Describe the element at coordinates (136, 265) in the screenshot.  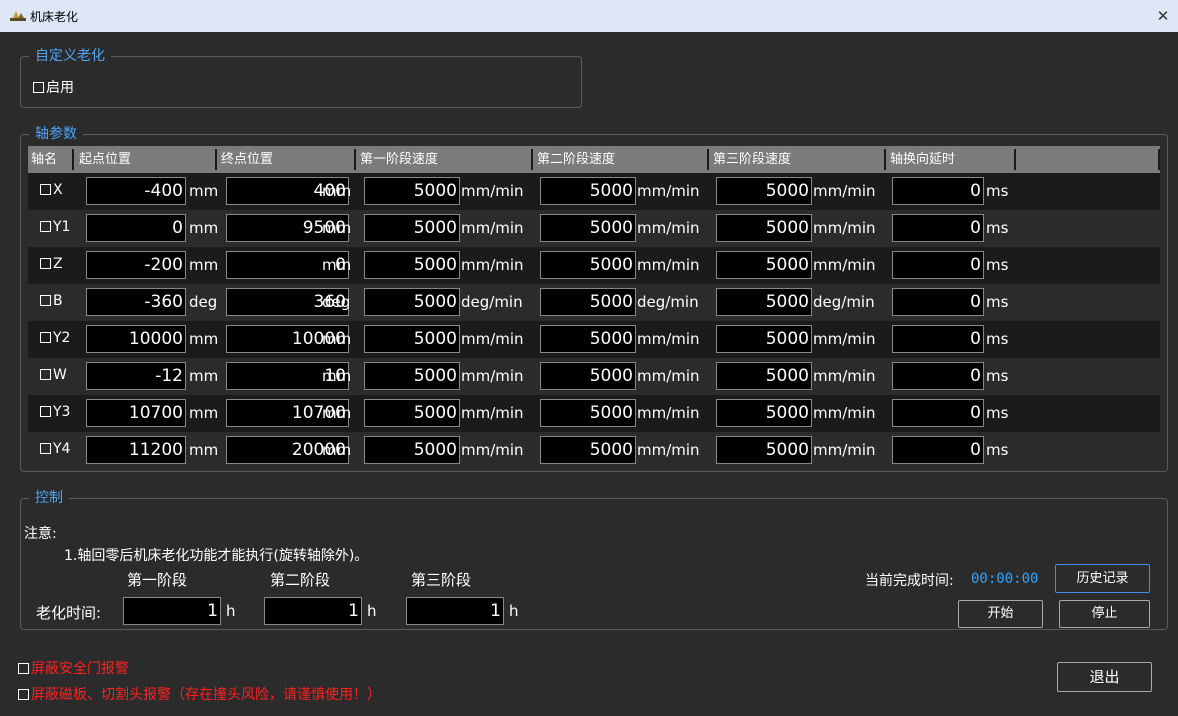
I see `start-position-input: -200` at that location.